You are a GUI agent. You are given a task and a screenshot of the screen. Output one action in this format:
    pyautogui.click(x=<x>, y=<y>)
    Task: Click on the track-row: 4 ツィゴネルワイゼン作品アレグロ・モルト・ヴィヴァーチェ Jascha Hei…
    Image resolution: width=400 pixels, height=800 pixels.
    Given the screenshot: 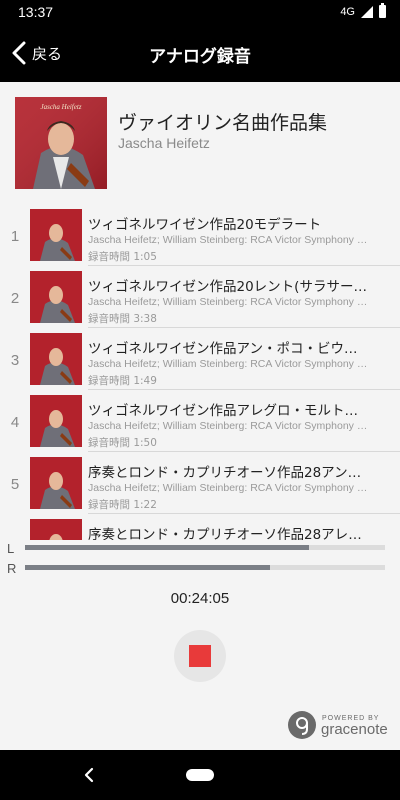 What is the action you would take?
    pyautogui.click(x=200, y=421)
    